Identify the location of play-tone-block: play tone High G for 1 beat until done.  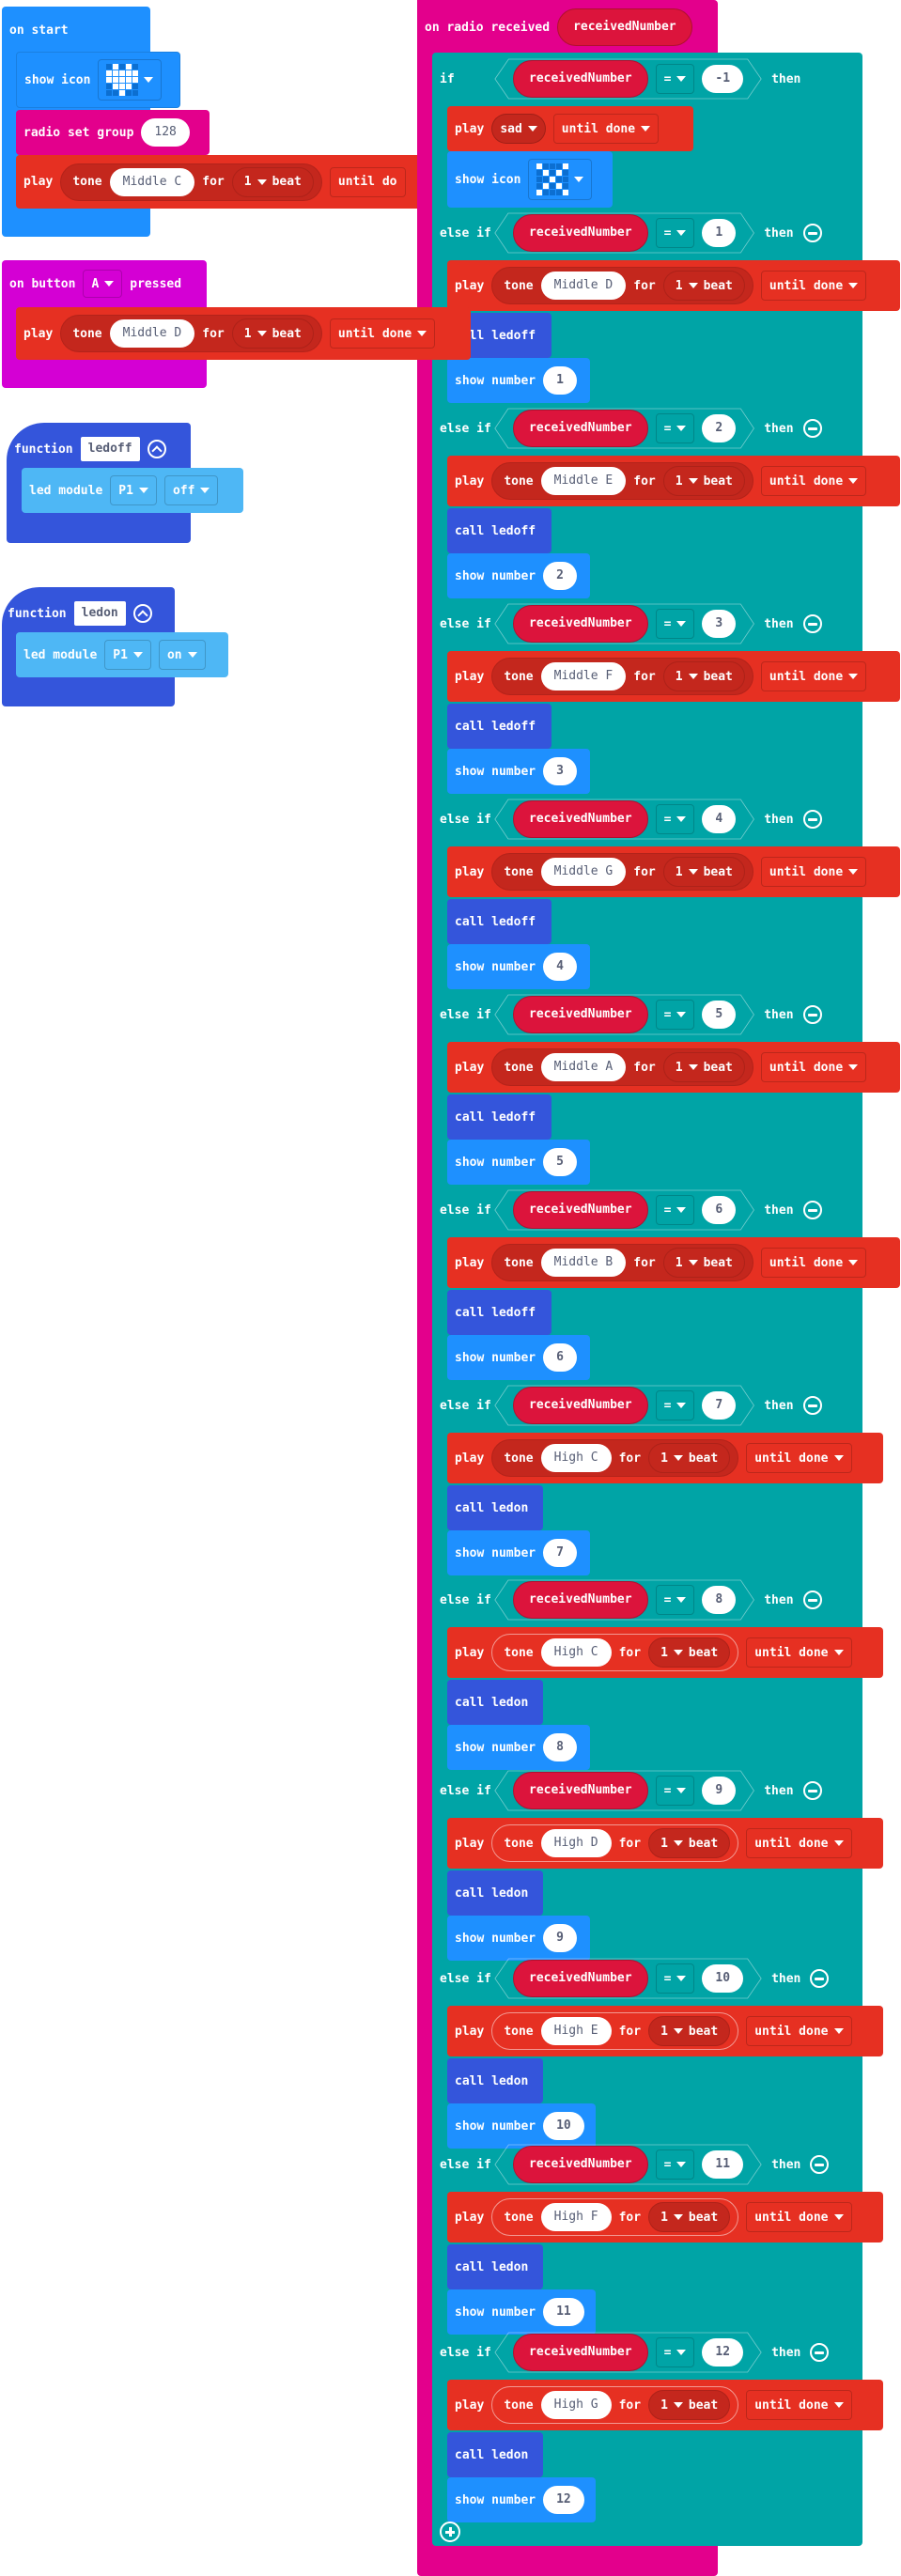
(665, 2405).